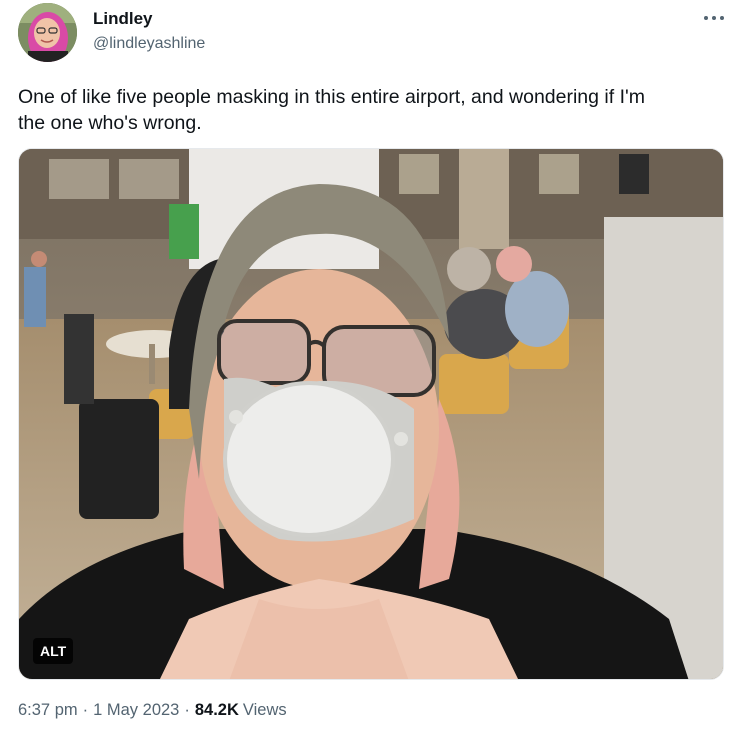 This screenshot has height=733, width=738. I want to click on avatar, so click(47, 32).